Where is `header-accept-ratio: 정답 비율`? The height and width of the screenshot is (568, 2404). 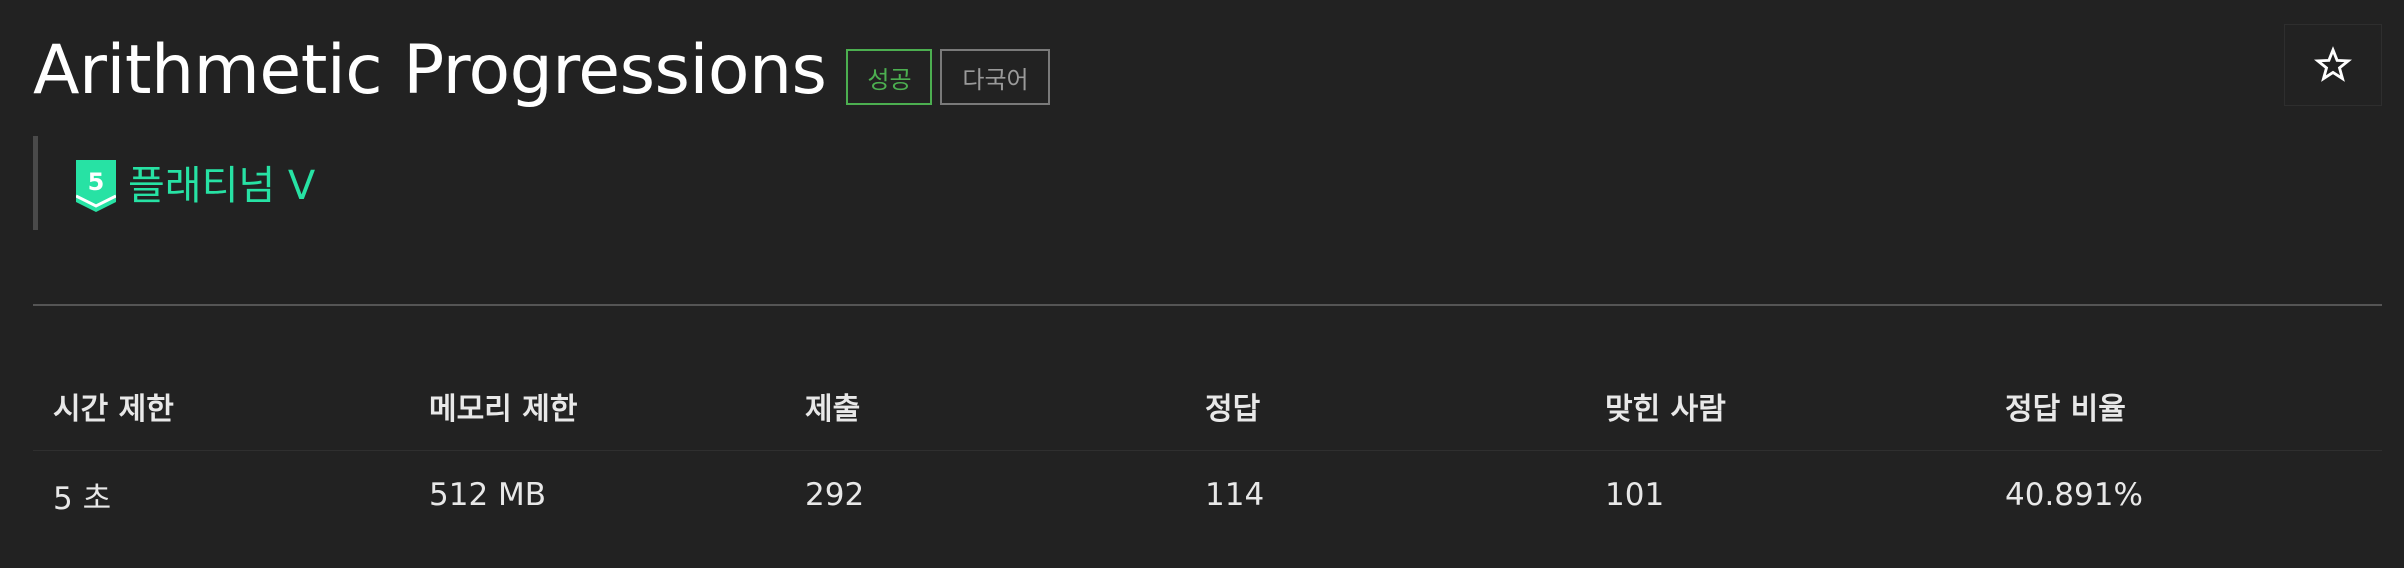 header-accept-ratio: 정답 비율 is located at coordinates (2065, 409).